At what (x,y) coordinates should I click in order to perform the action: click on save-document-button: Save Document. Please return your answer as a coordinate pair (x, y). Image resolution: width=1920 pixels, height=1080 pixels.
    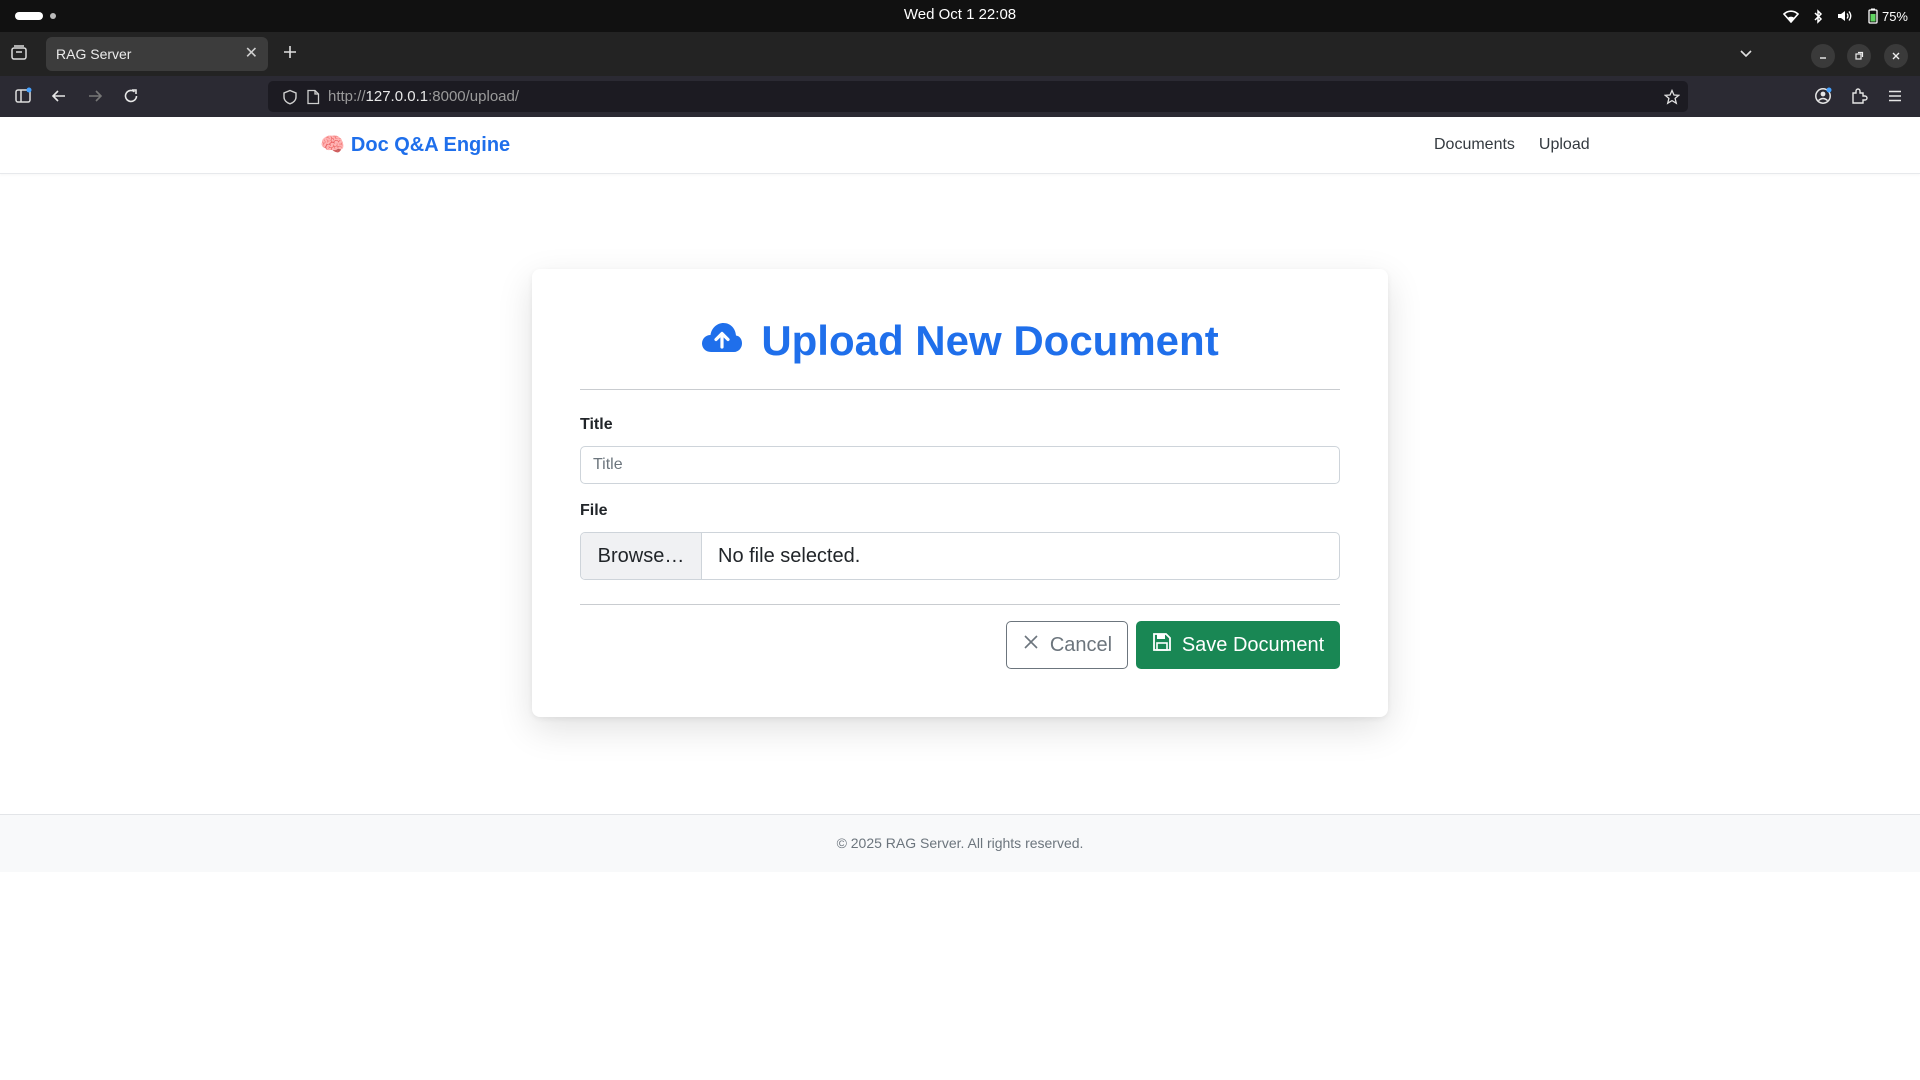
    Looking at the image, I should click on (1238, 645).